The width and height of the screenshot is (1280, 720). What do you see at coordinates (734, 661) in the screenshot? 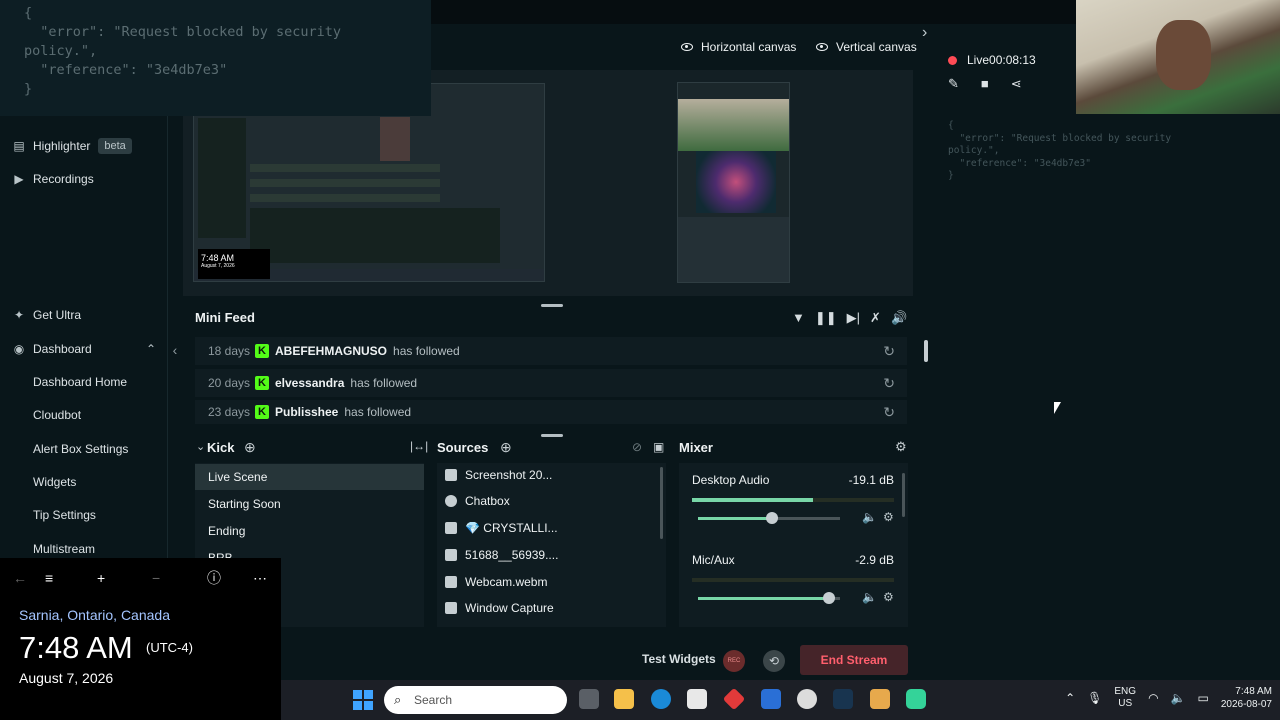
I see `record-button: REC` at bounding box center [734, 661].